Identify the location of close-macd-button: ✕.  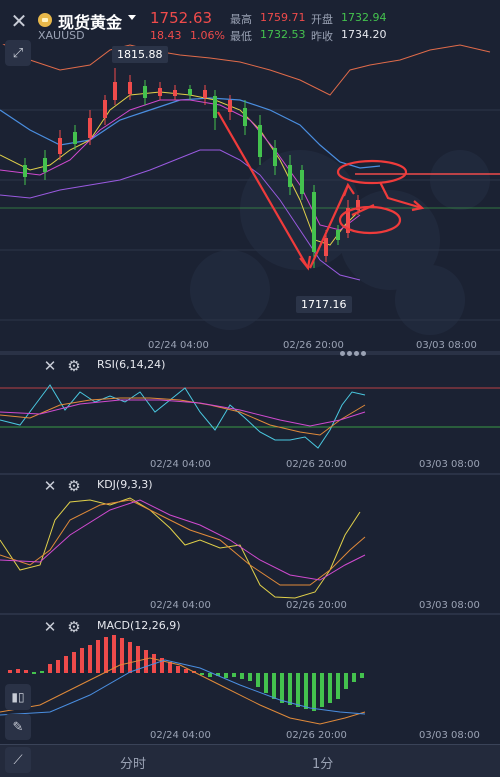
(50, 627).